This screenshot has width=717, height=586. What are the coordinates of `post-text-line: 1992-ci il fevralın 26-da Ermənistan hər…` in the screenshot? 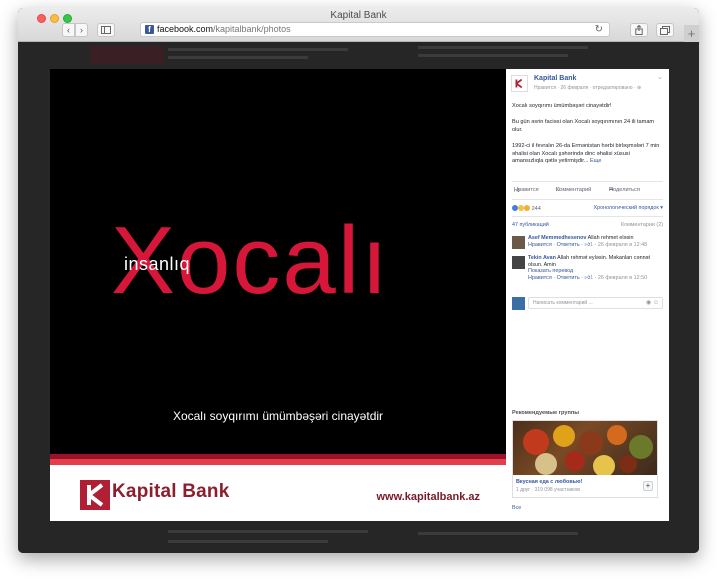 It's located at (587, 154).